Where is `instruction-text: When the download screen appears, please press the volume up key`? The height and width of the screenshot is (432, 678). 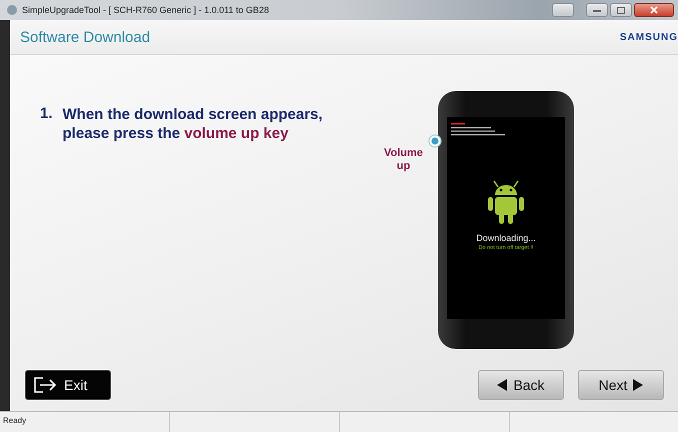 instruction-text: When the download screen appears, please press the volume up key is located at coordinates (192, 124).